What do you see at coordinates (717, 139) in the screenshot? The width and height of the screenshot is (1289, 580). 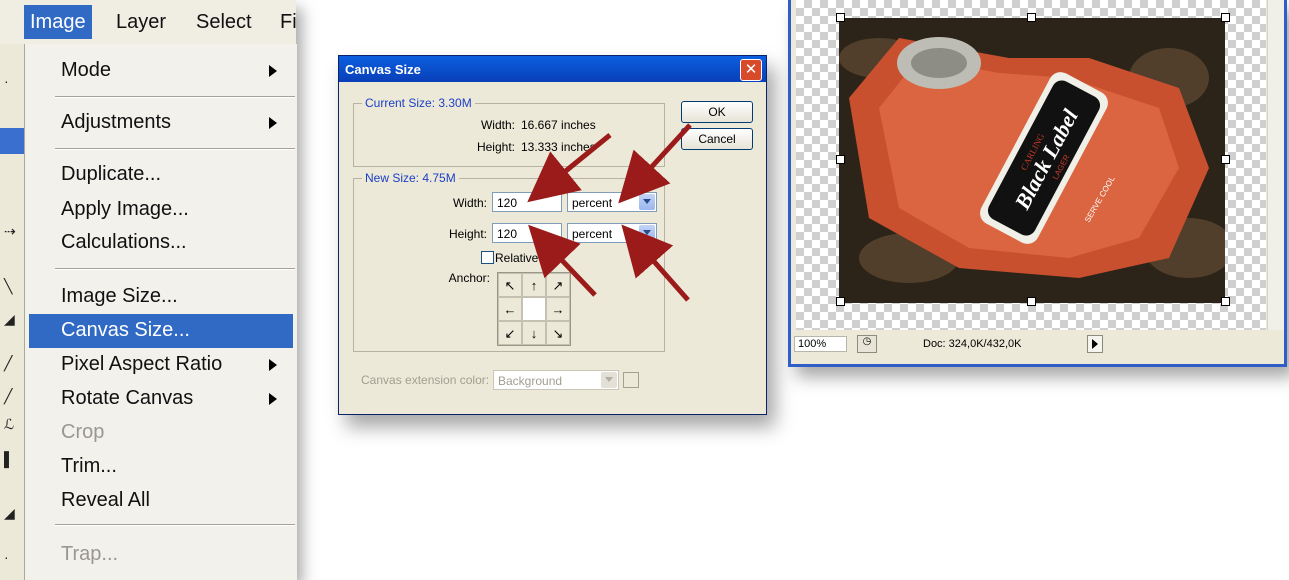 I see `cancel-button: Cancel` at bounding box center [717, 139].